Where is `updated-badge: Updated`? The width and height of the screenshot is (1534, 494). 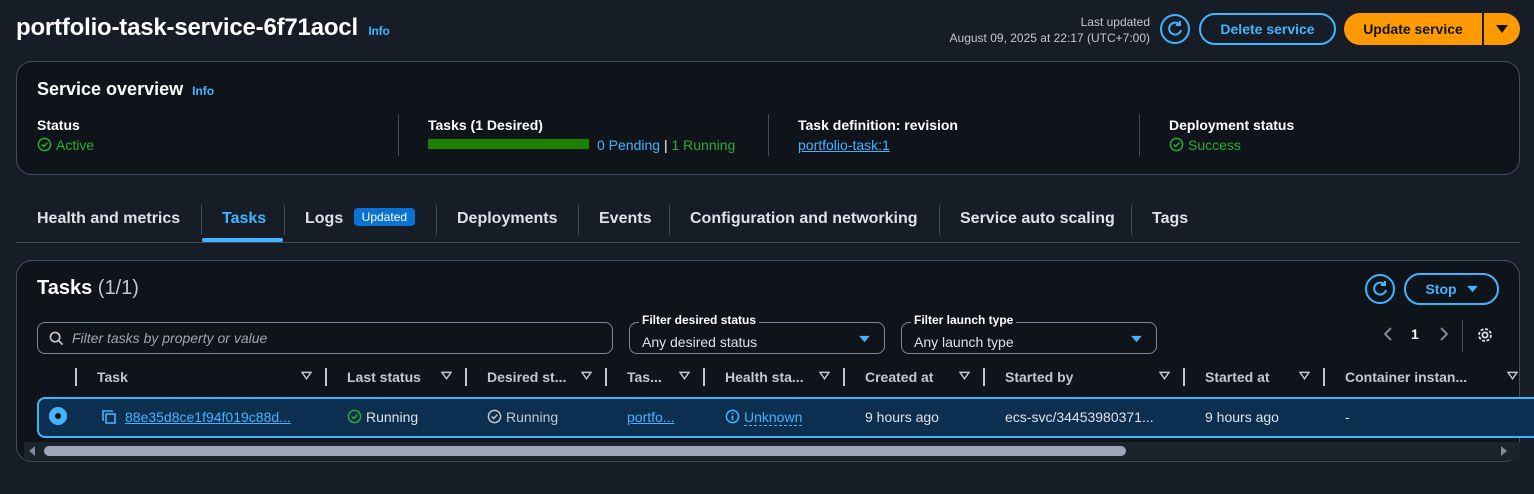 updated-badge: Updated is located at coordinates (384, 217).